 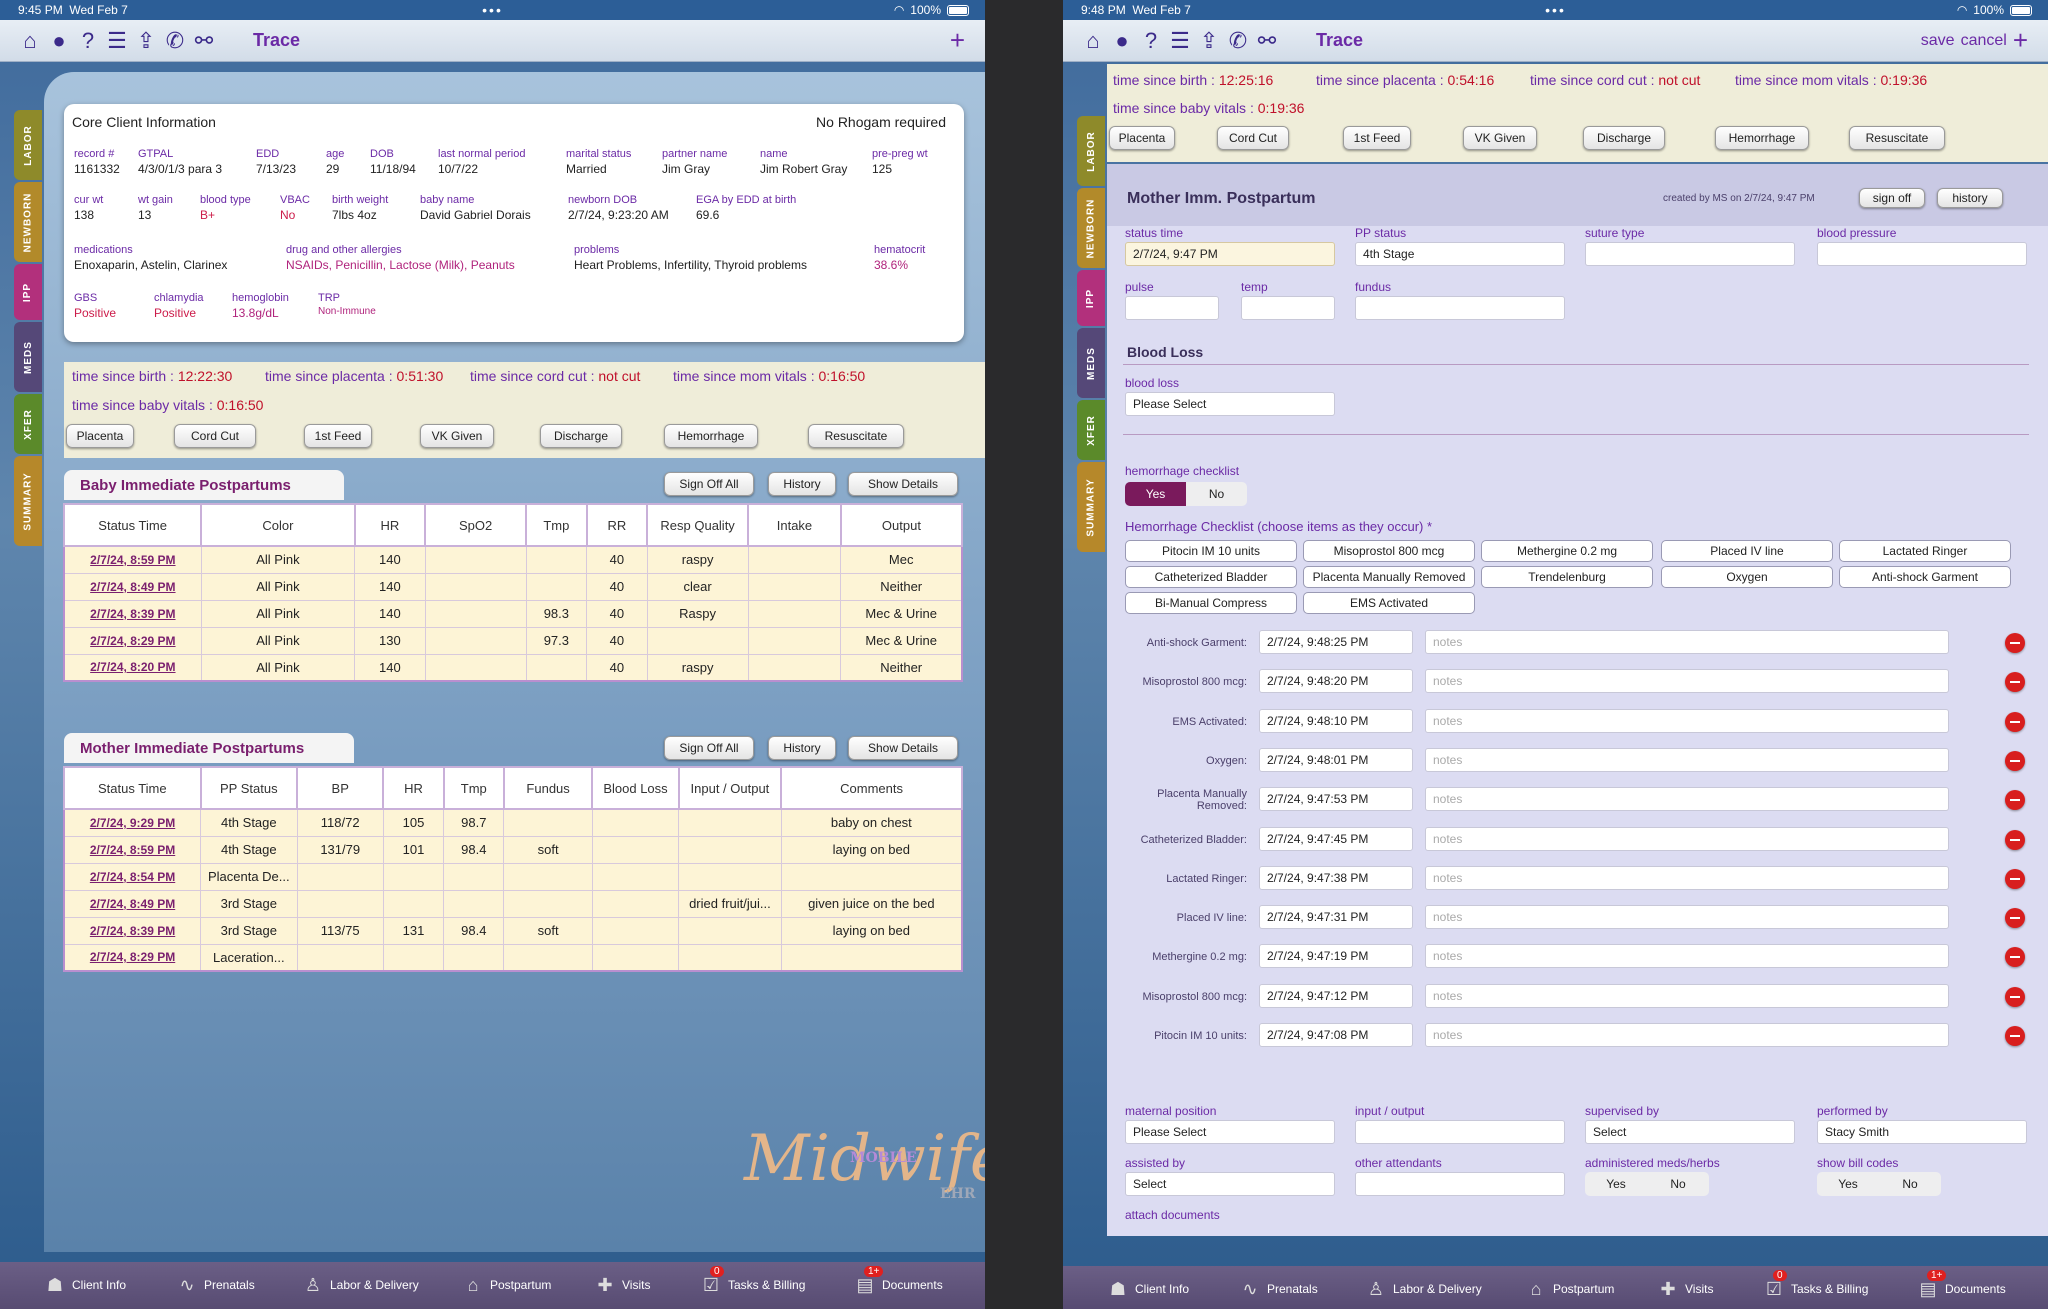 I want to click on checklist-item: Methergine 0.2 mg, so click(x=1567, y=551).